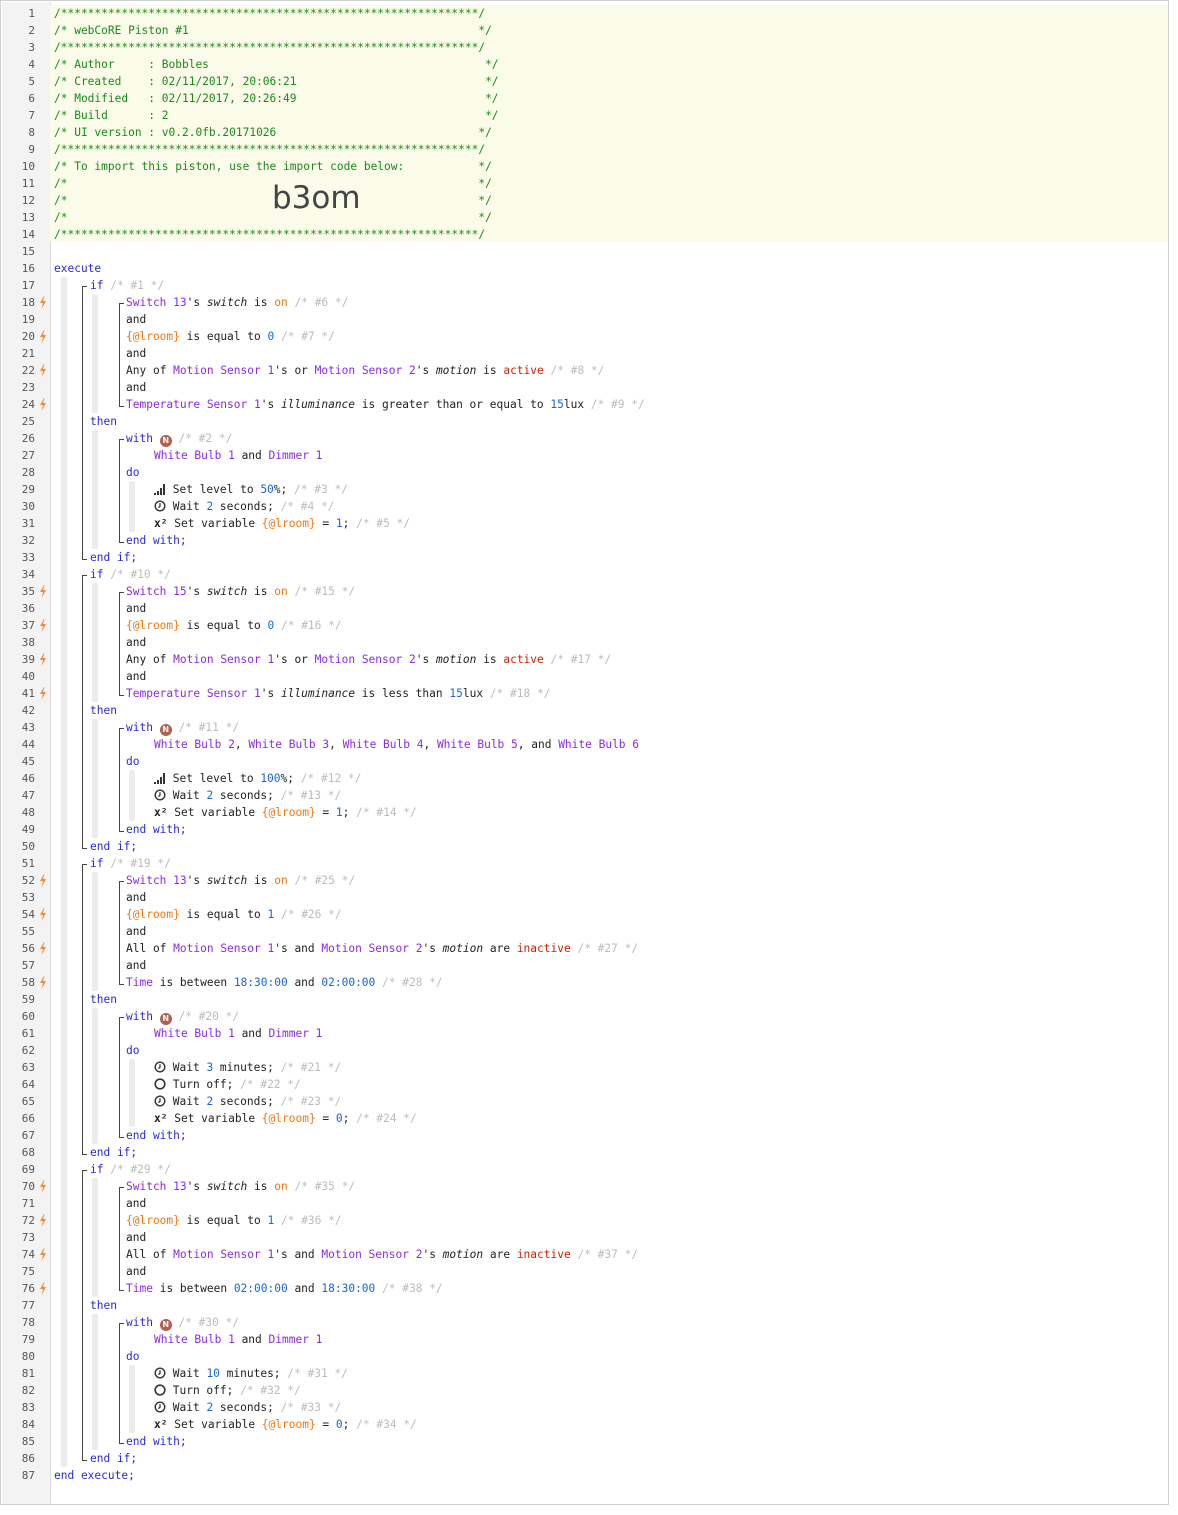 This screenshot has width=1178, height=1515. I want to click on code-line: 59 then, so click(584, 999).